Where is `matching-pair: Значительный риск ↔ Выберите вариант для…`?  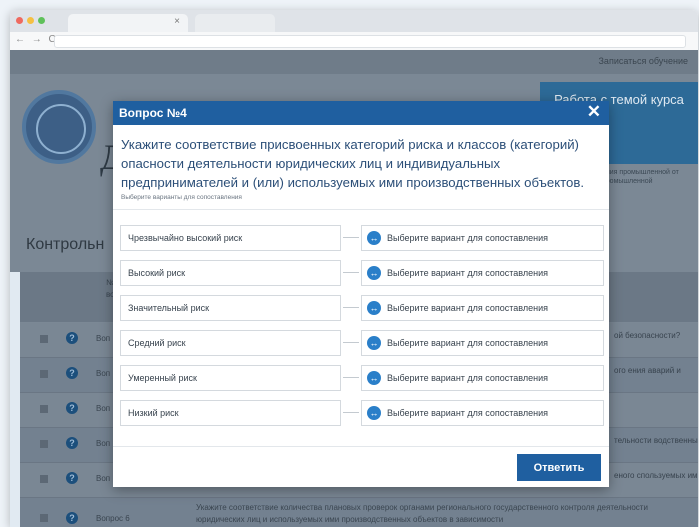 matching-pair: Значительный риск ↔ Выберите вариант для… is located at coordinates (362, 308).